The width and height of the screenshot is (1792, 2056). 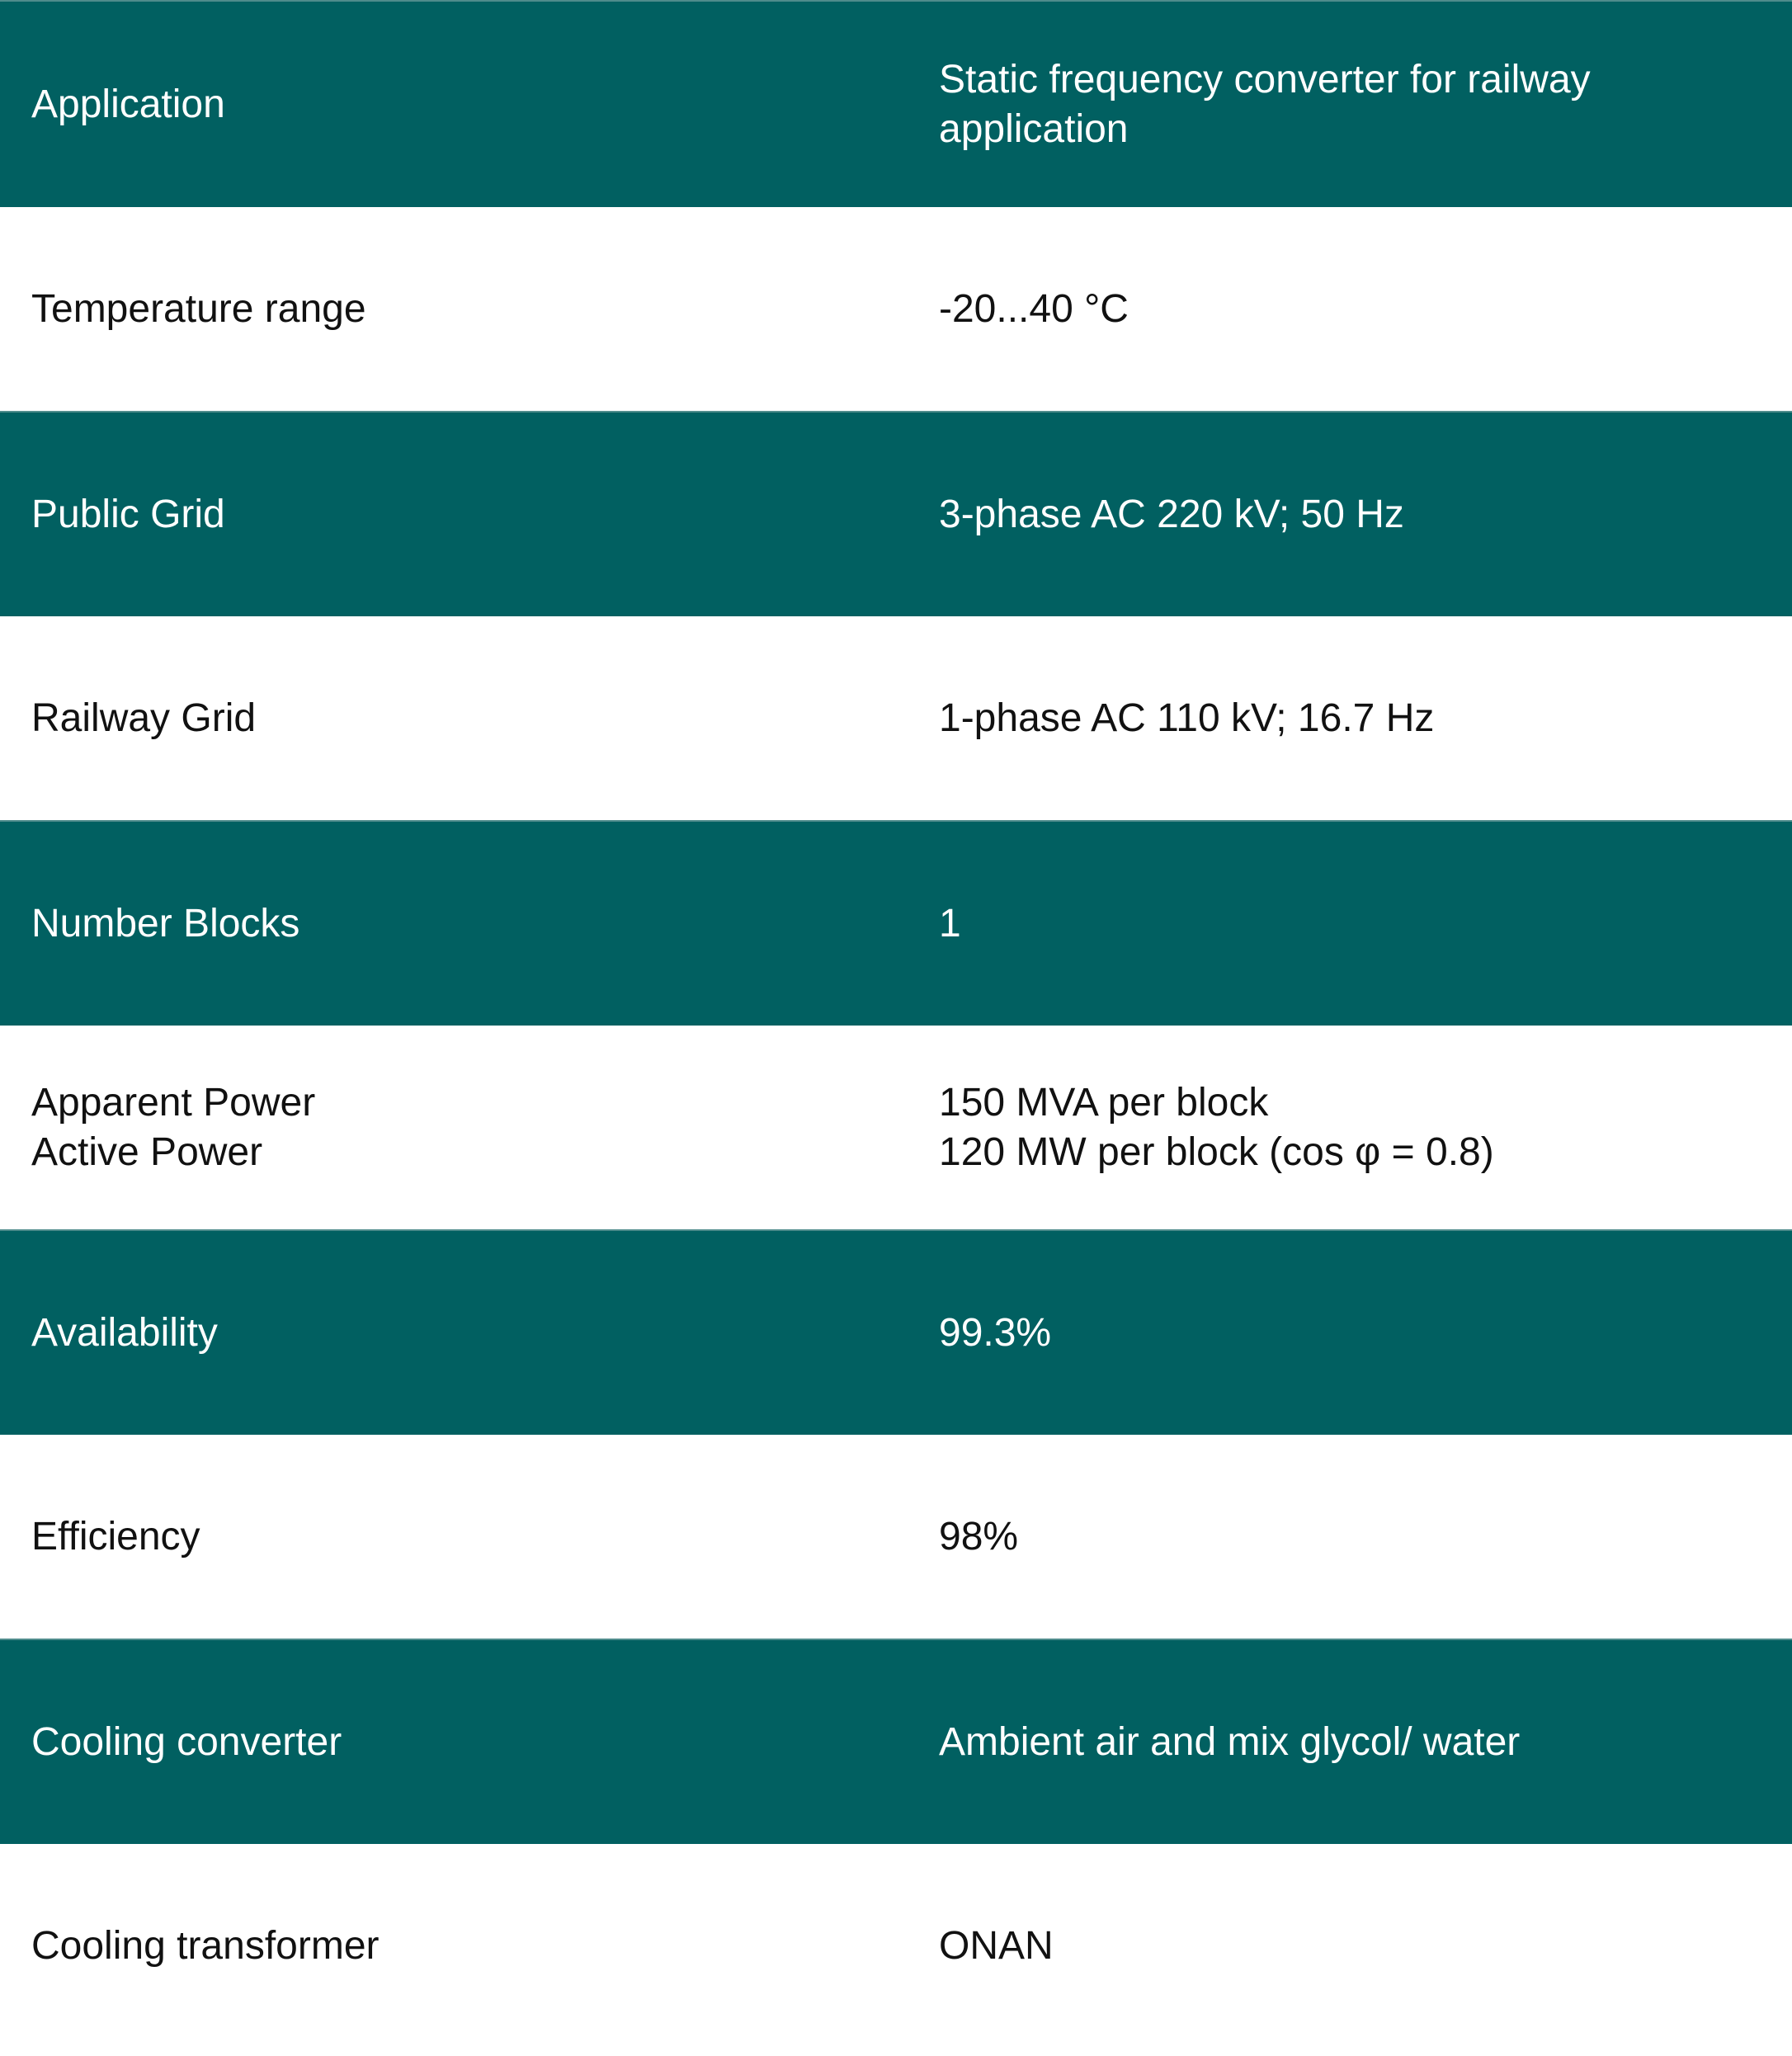 What do you see at coordinates (1104, 1102) in the screenshot?
I see `value-text-apparent-power: 150 MVA per block` at bounding box center [1104, 1102].